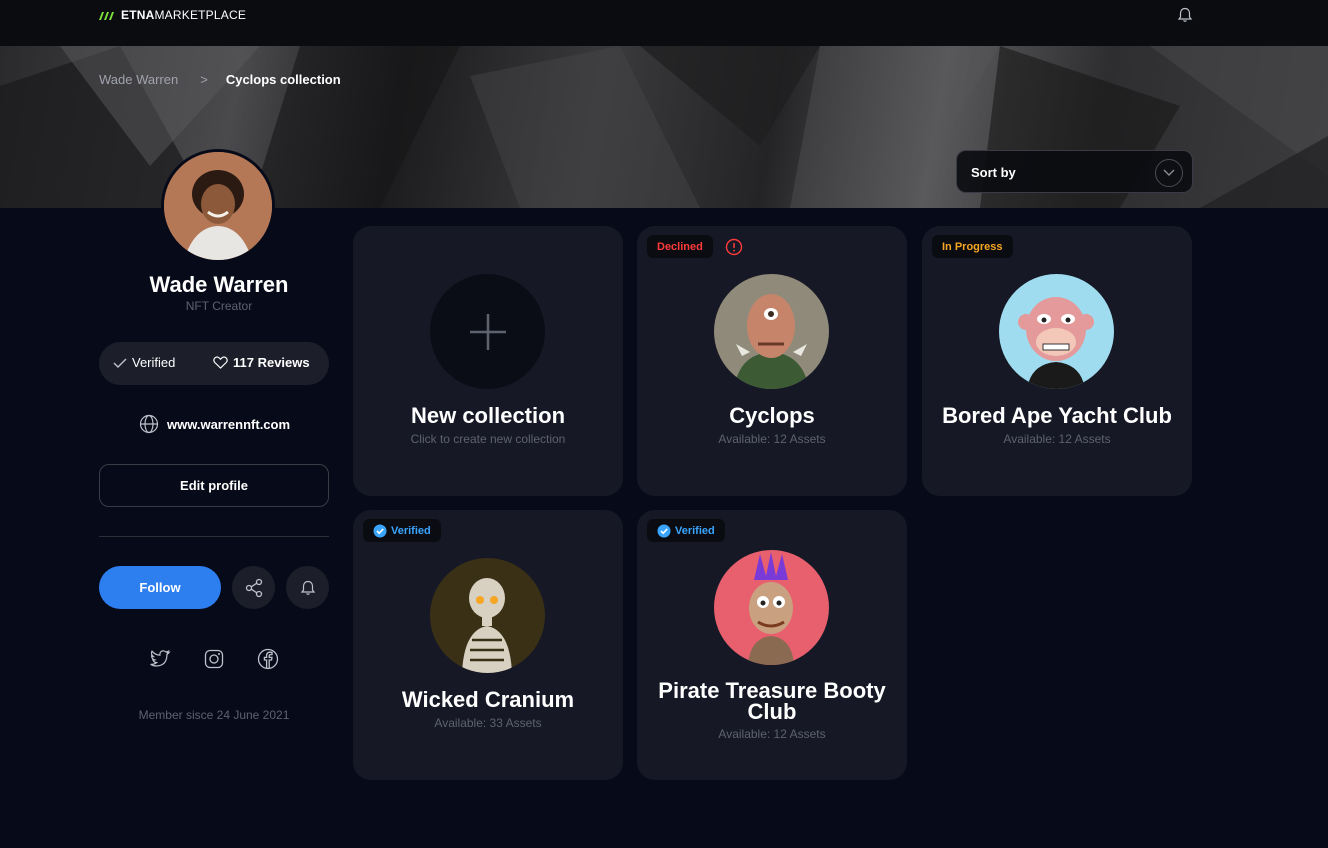 The height and width of the screenshot is (848, 1328). What do you see at coordinates (268, 659) in the screenshot?
I see `facebook-icon` at bounding box center [268, 659].